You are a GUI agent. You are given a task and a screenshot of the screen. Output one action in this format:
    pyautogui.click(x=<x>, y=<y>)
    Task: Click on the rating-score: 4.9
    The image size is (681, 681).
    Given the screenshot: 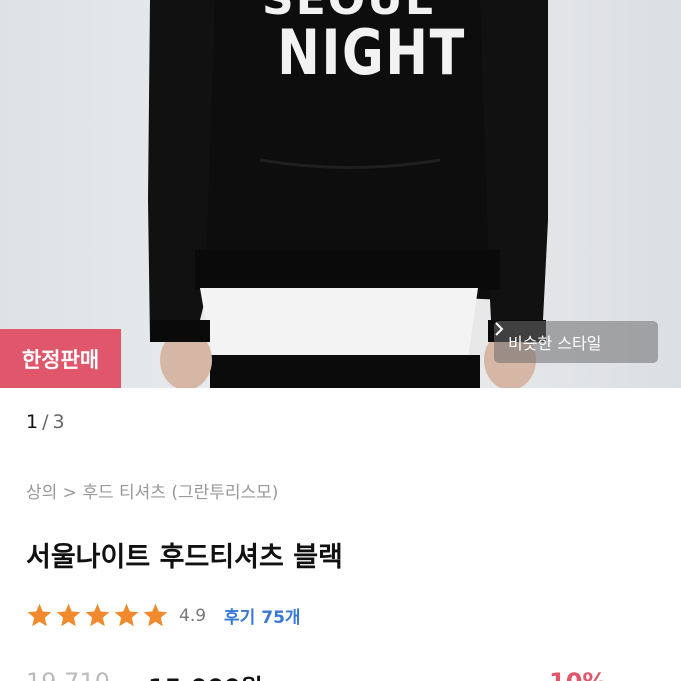 What is the action you would take?
    pyautogui.click(x=193, y=615)
    